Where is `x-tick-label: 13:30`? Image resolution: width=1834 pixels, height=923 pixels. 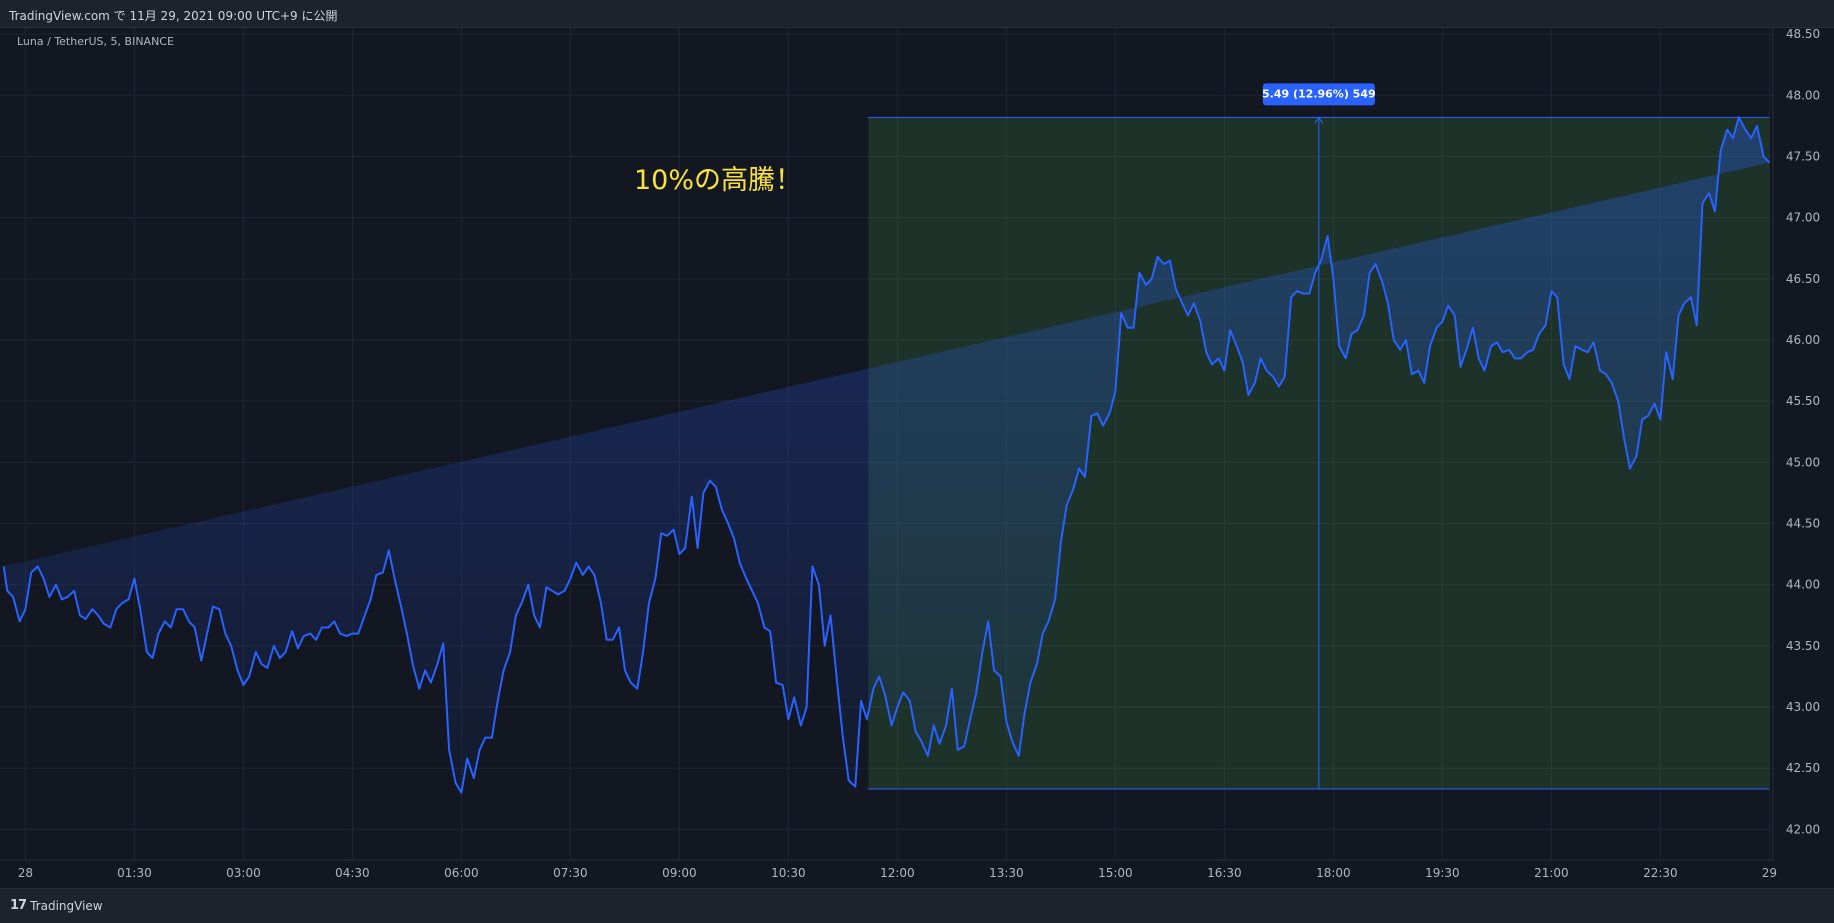 x-tick-label: 13:30 is located at coordinates (1006, 873).